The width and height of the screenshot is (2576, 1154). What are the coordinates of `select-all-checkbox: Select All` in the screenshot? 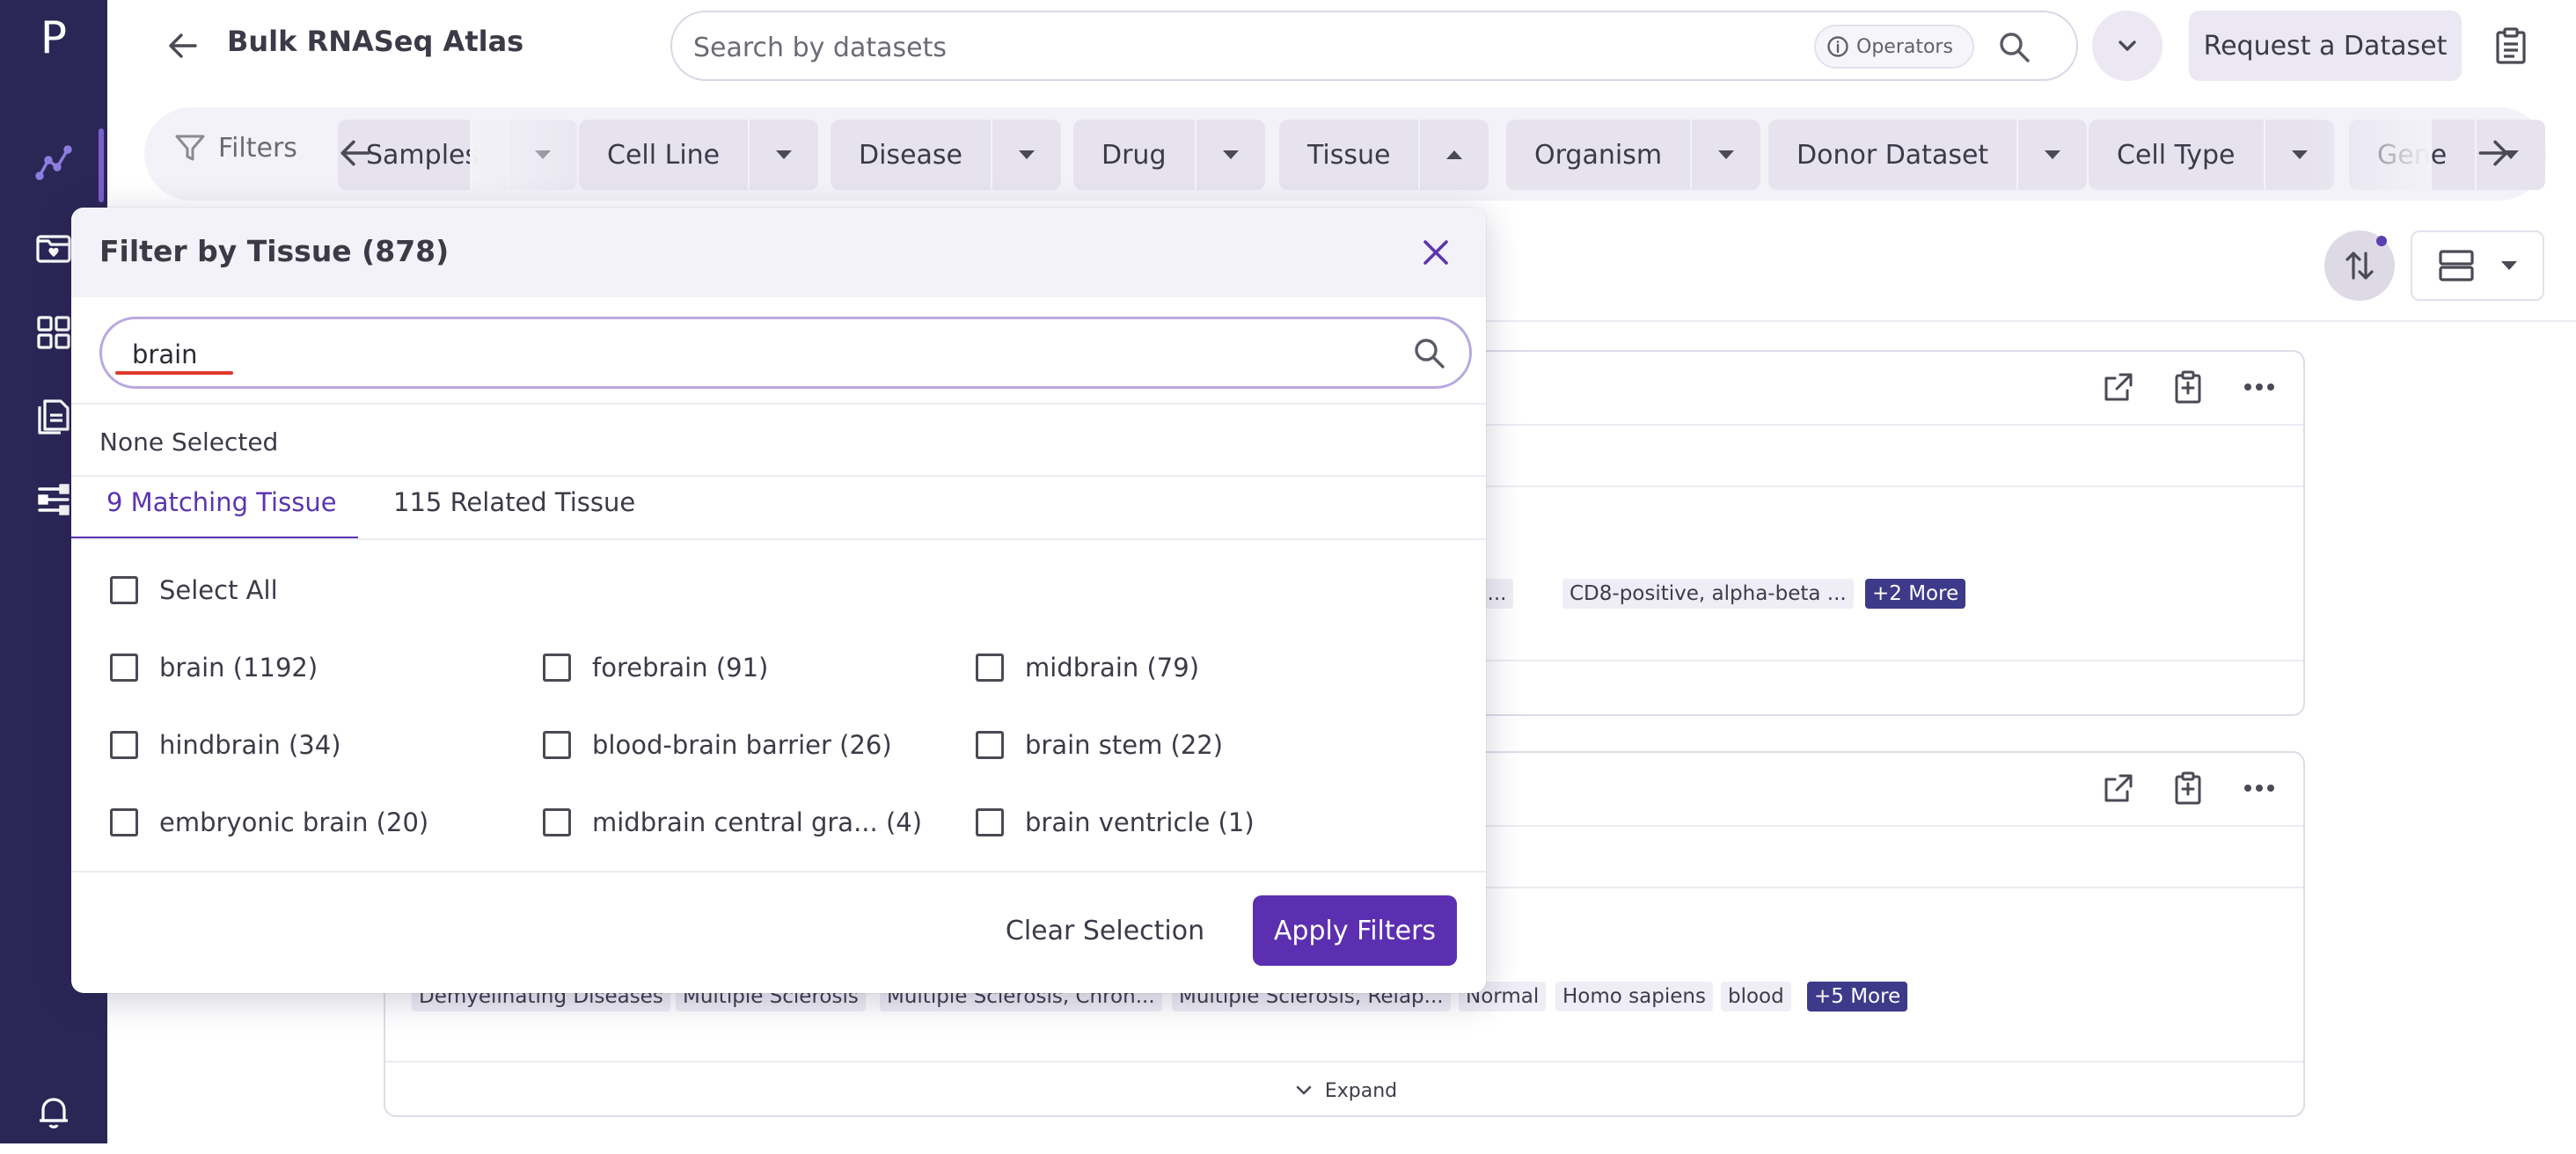 It's located at (194, 590).